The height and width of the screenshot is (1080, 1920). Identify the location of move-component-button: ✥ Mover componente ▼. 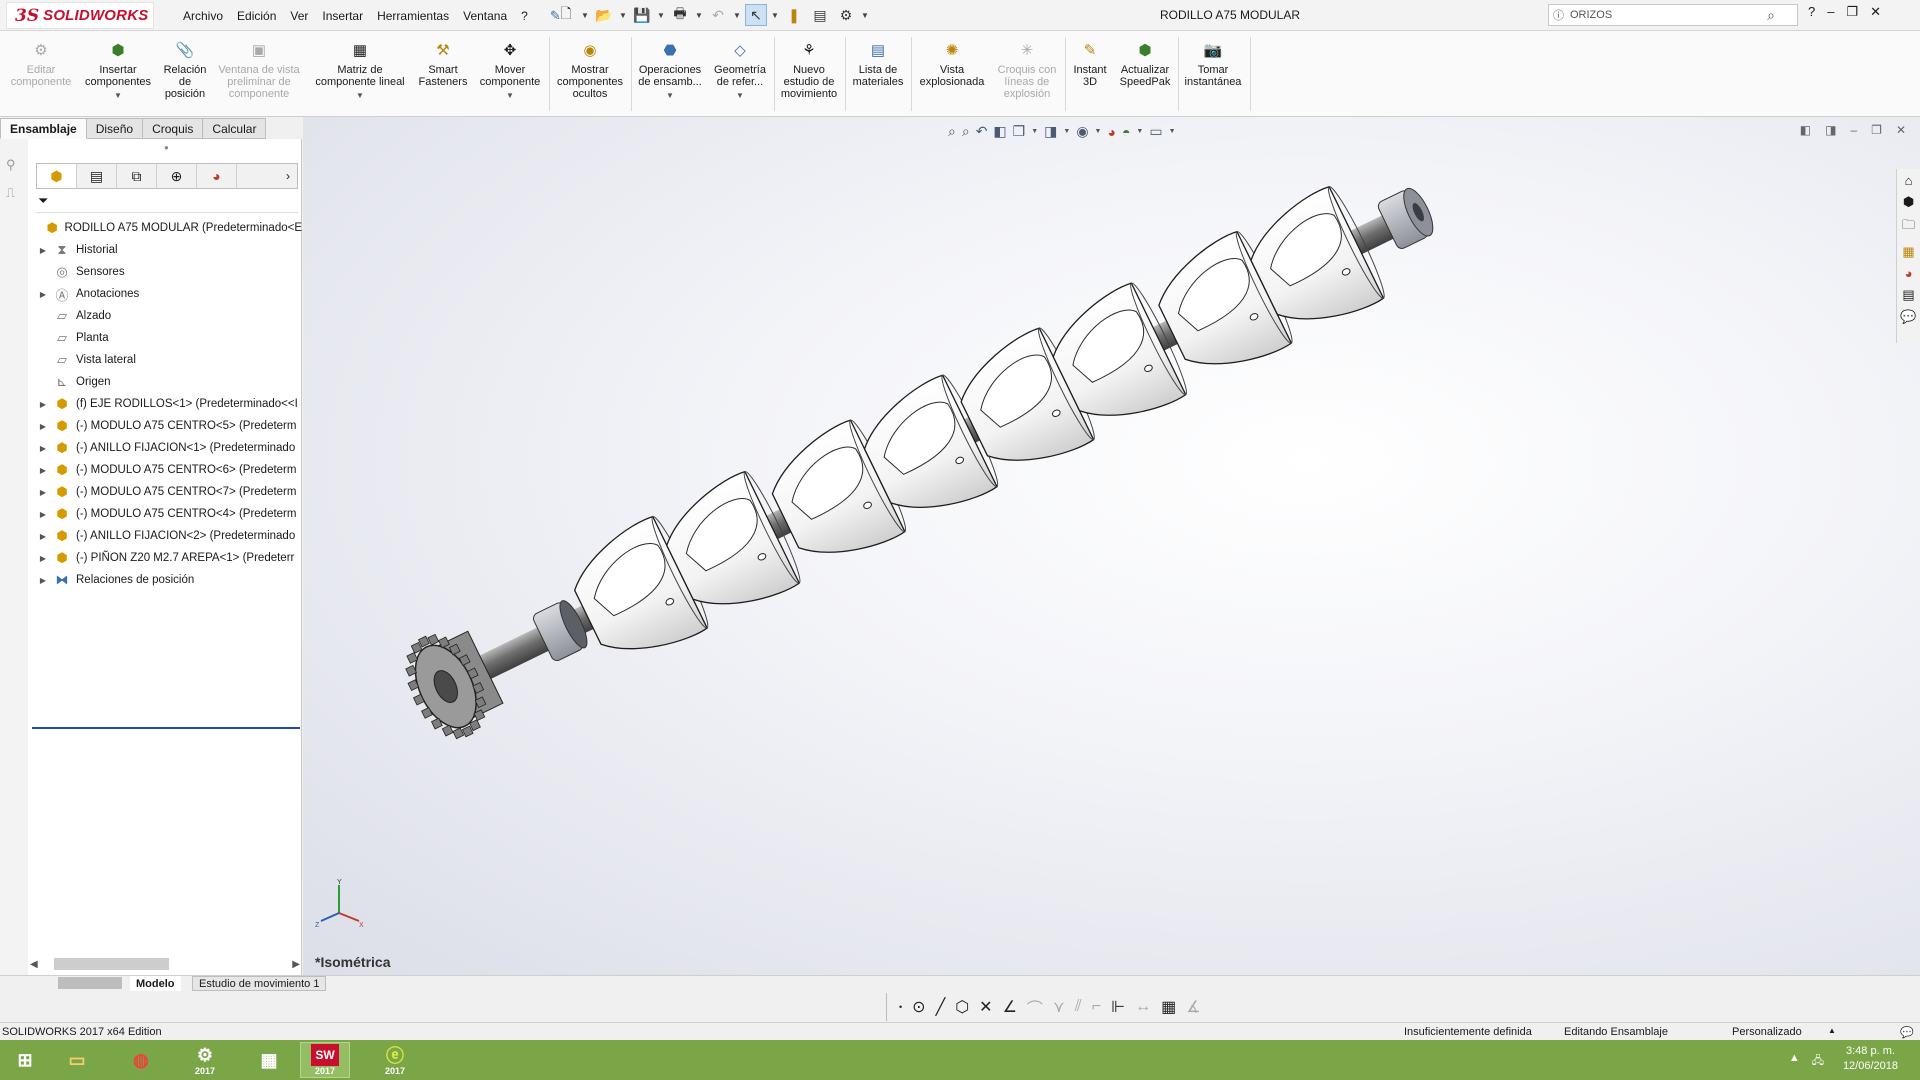
(510, 71).